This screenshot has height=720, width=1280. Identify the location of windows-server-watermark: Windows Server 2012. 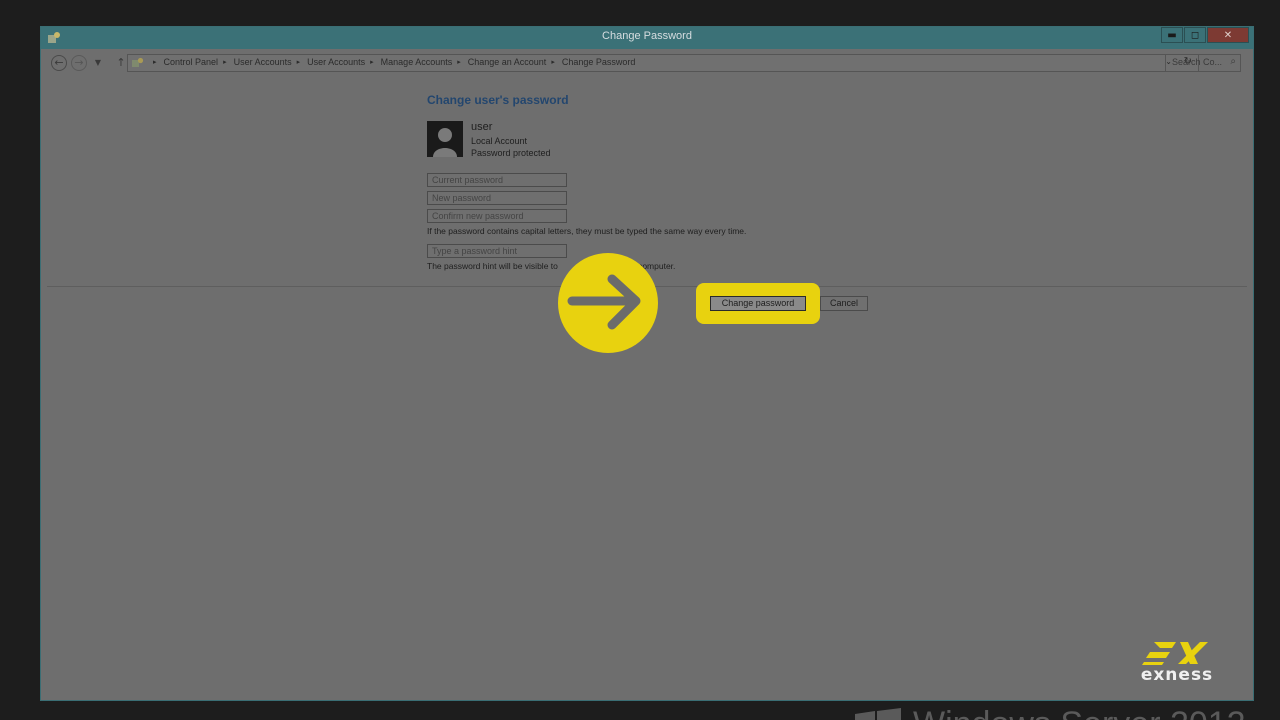
(1067, 712).